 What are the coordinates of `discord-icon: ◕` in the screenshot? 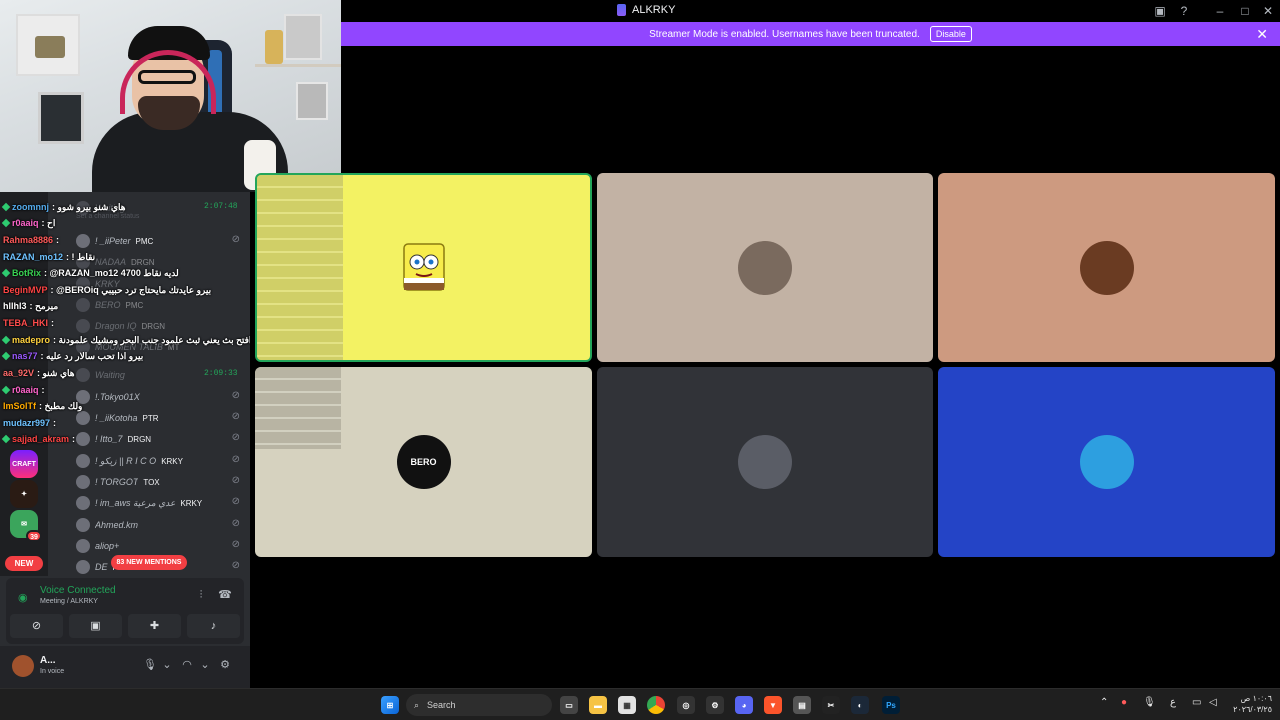 It's located at (744, 705).